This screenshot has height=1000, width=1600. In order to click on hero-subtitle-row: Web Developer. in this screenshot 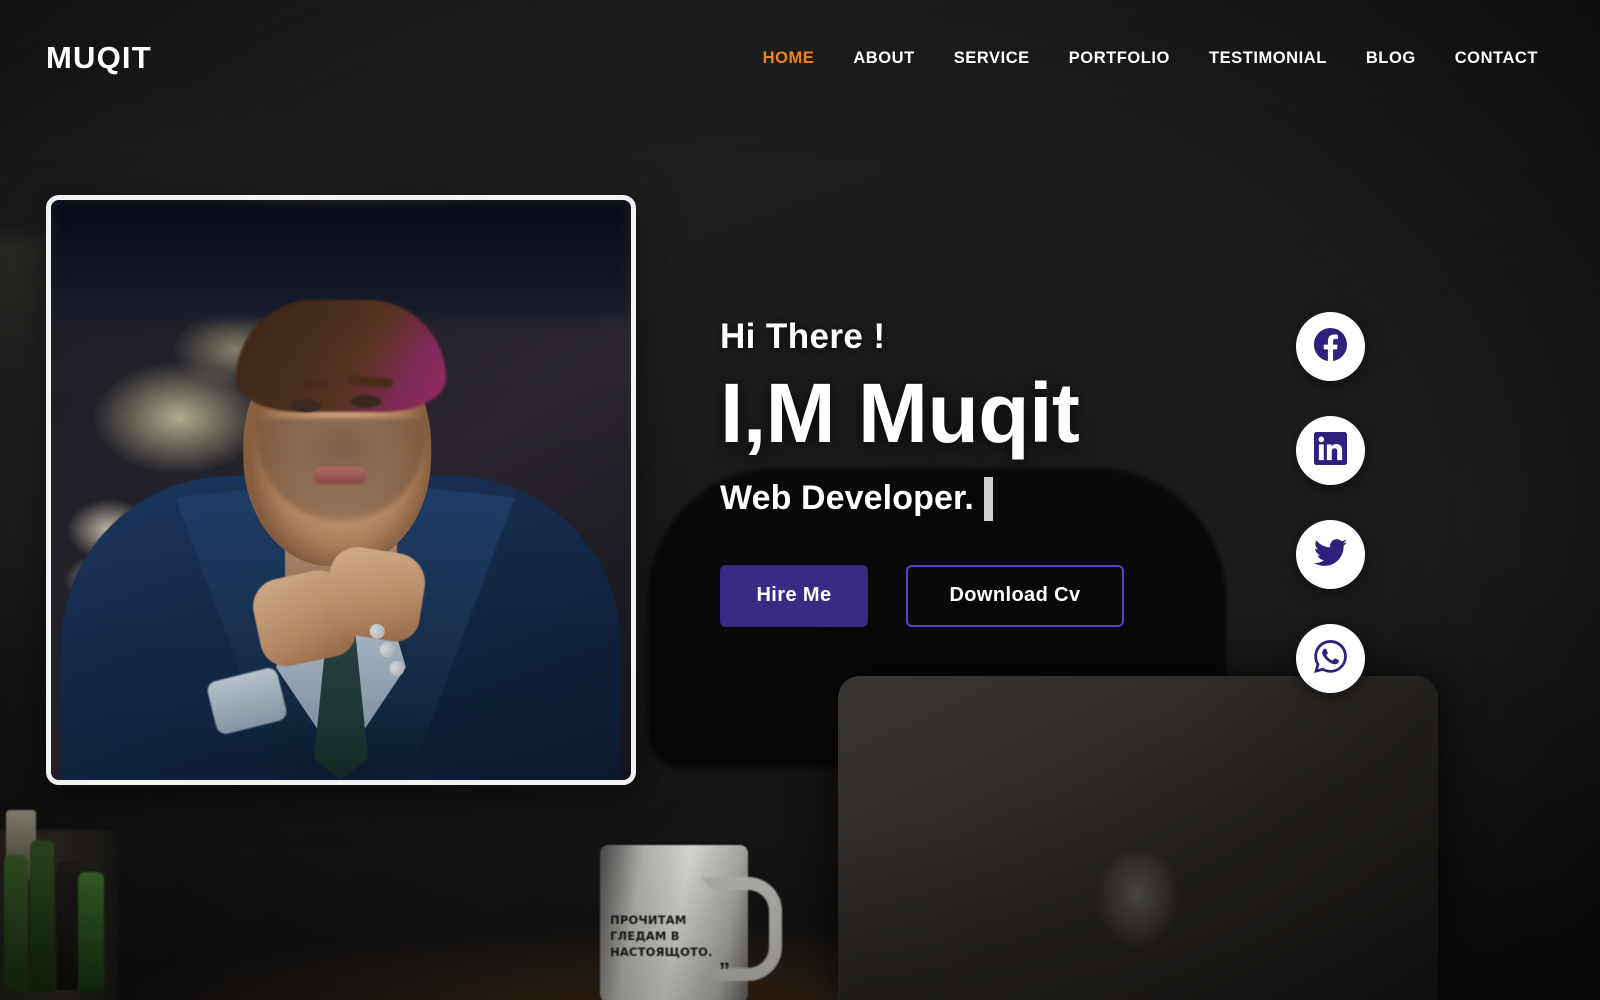, I will do `click(1030, 498)`.